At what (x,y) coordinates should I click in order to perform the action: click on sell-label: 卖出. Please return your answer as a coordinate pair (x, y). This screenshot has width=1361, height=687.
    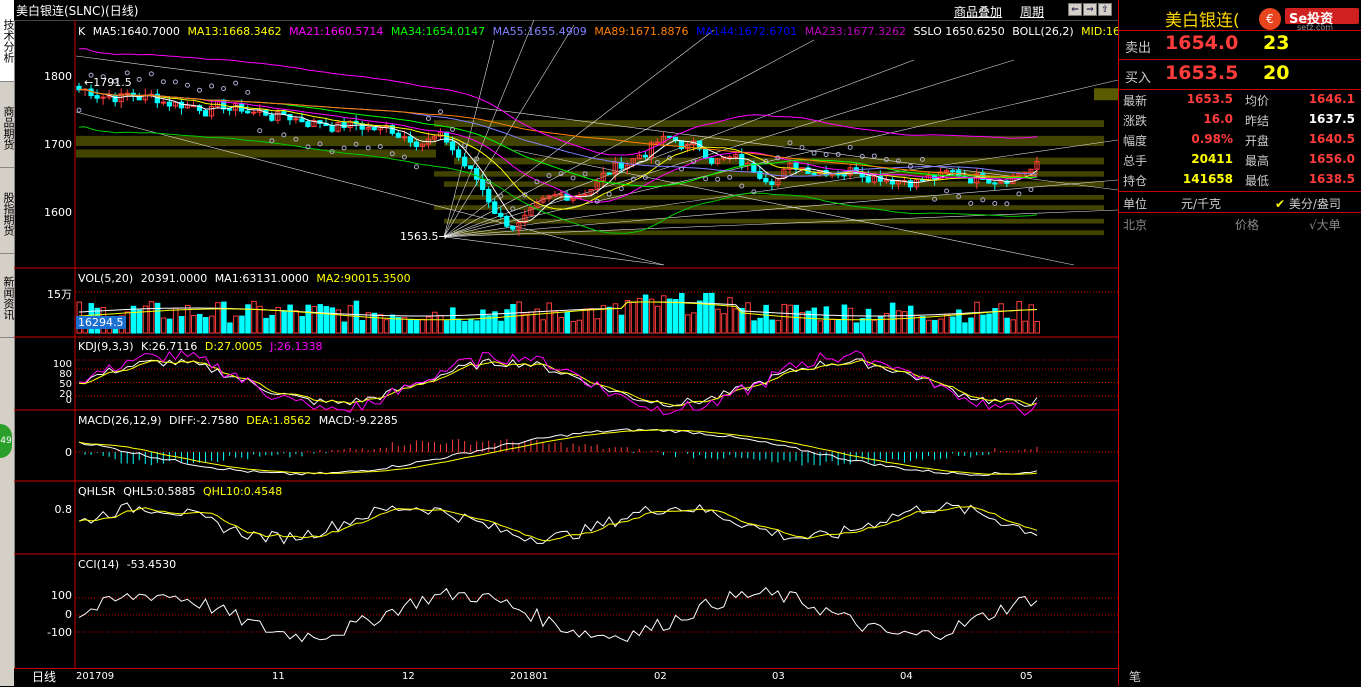
    Looking at the image, I should click on (1138, 48).